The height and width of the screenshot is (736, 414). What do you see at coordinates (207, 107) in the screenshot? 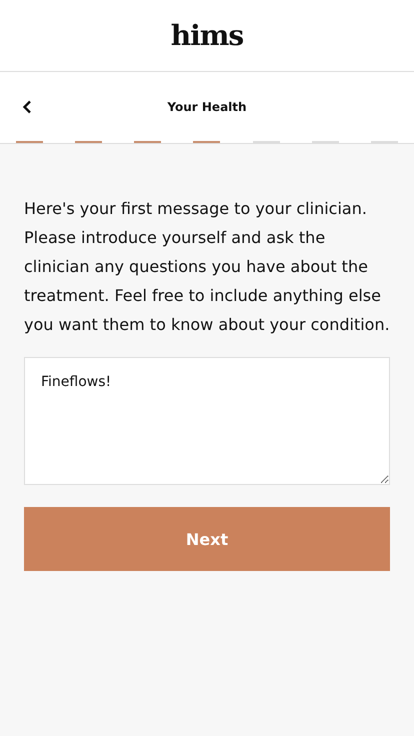
I see `page-title: Your Health` at bounding box center [207, 107].